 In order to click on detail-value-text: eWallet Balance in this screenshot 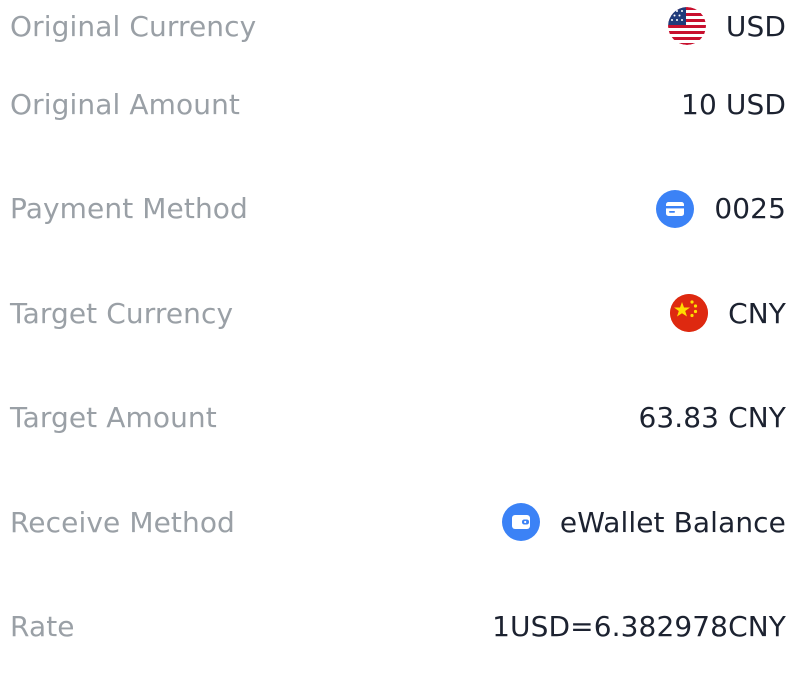, I will do `click(673, 522)`.